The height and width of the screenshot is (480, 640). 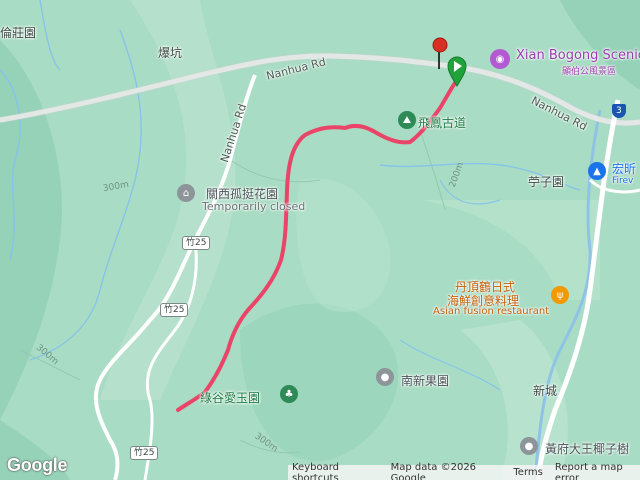 I want to click on poi-label: Xian Bogong Scenic, so click(x=578, y=55).